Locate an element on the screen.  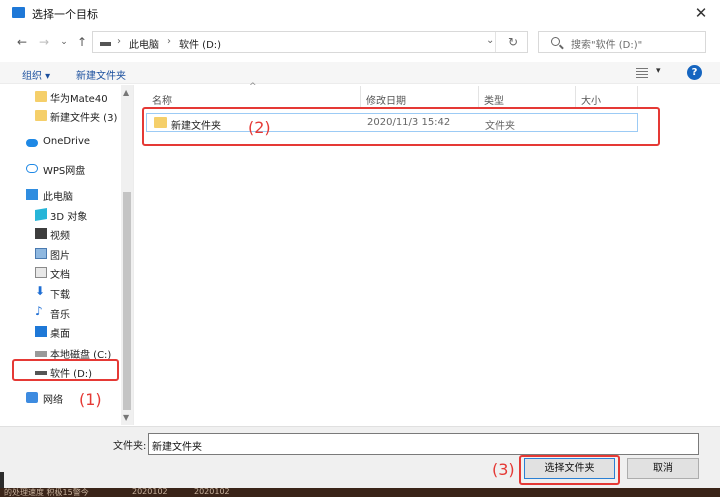
sidebar-item-this-pc: 此电脑 is located at coordinates (60, 194).